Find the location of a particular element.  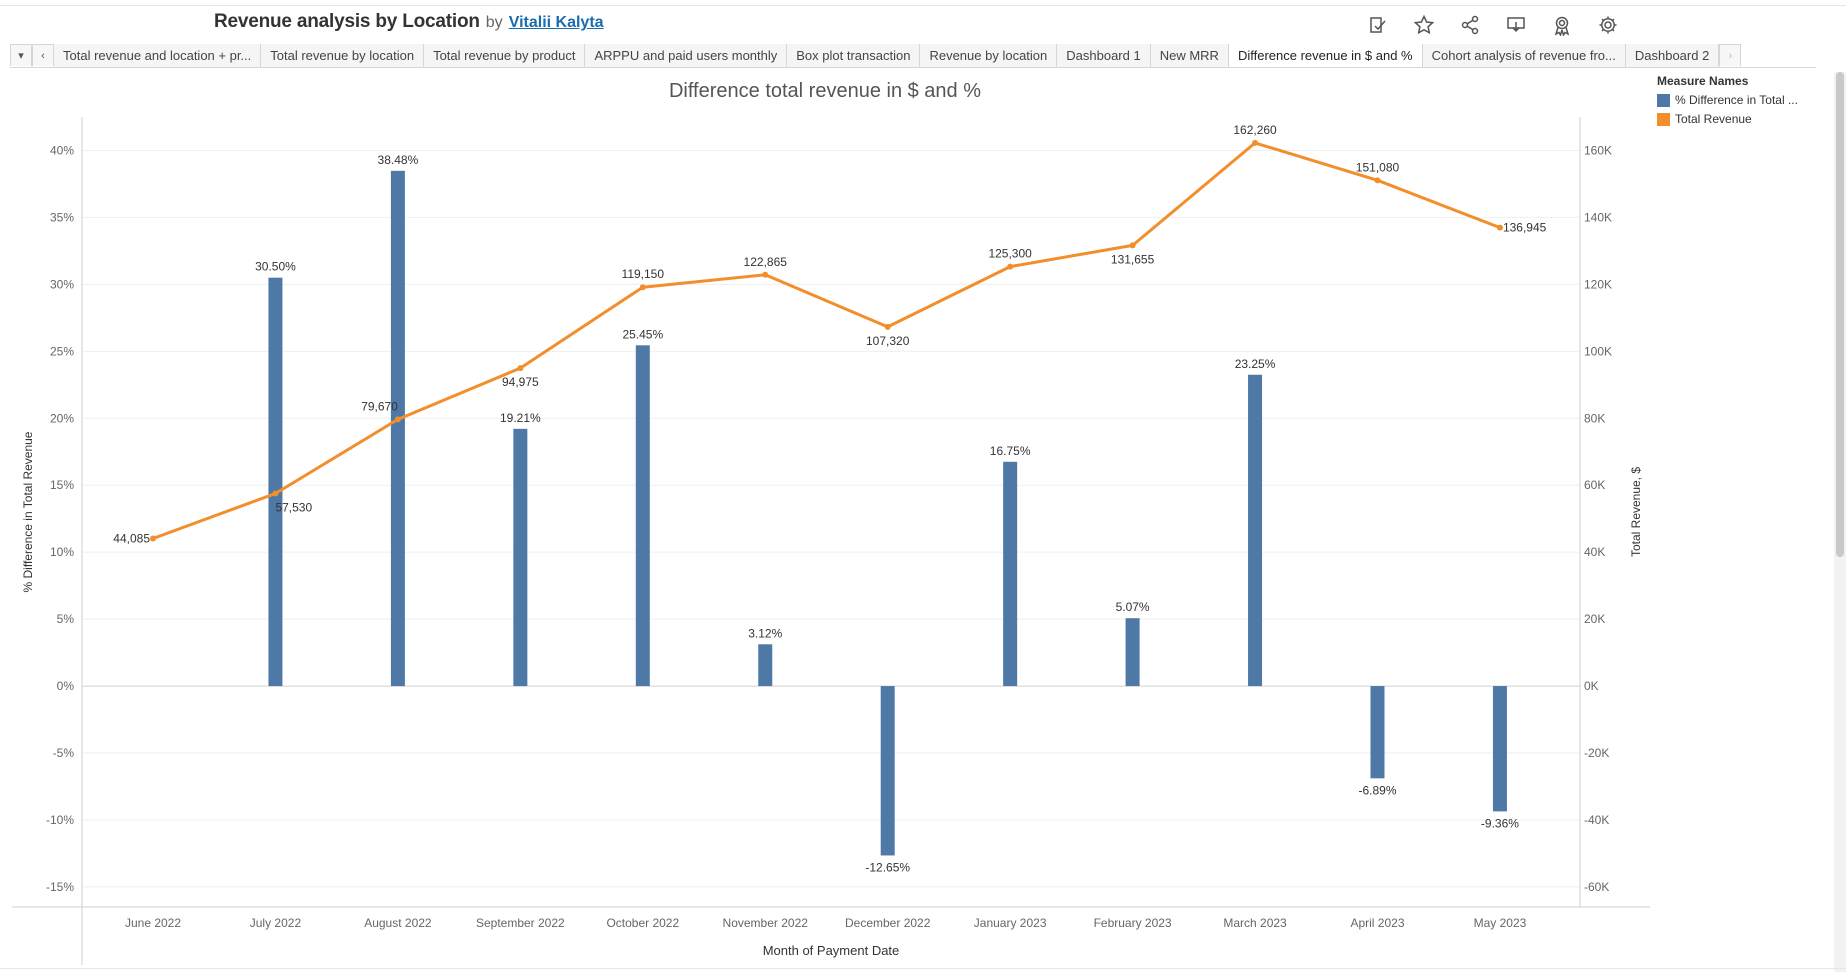

line-label: 131,655 is located at coordinates (1133, 259).